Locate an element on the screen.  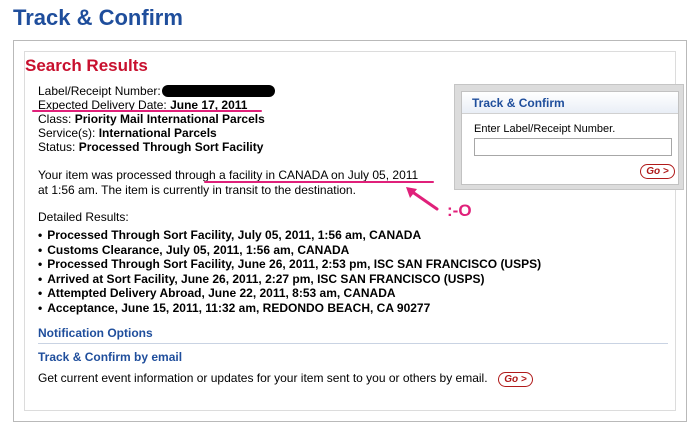
reaction-annotation: :-O is located at coordinates (459, 210).